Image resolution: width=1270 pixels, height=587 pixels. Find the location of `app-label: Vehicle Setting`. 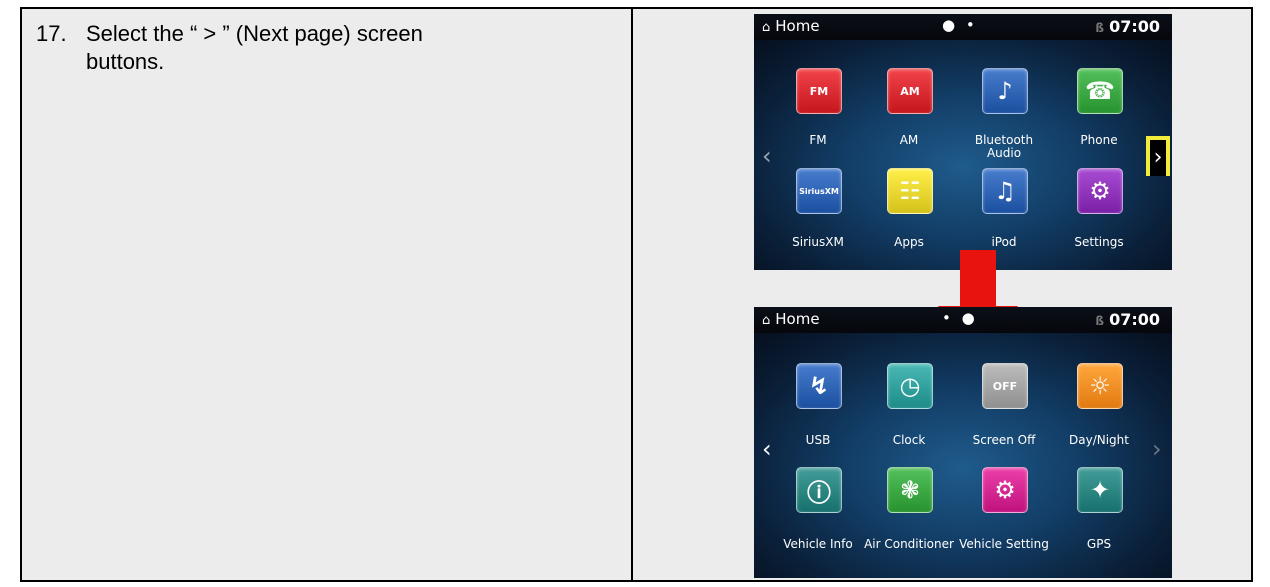

app-label: Vehicle Setting is located at coordinates (1004, 544).